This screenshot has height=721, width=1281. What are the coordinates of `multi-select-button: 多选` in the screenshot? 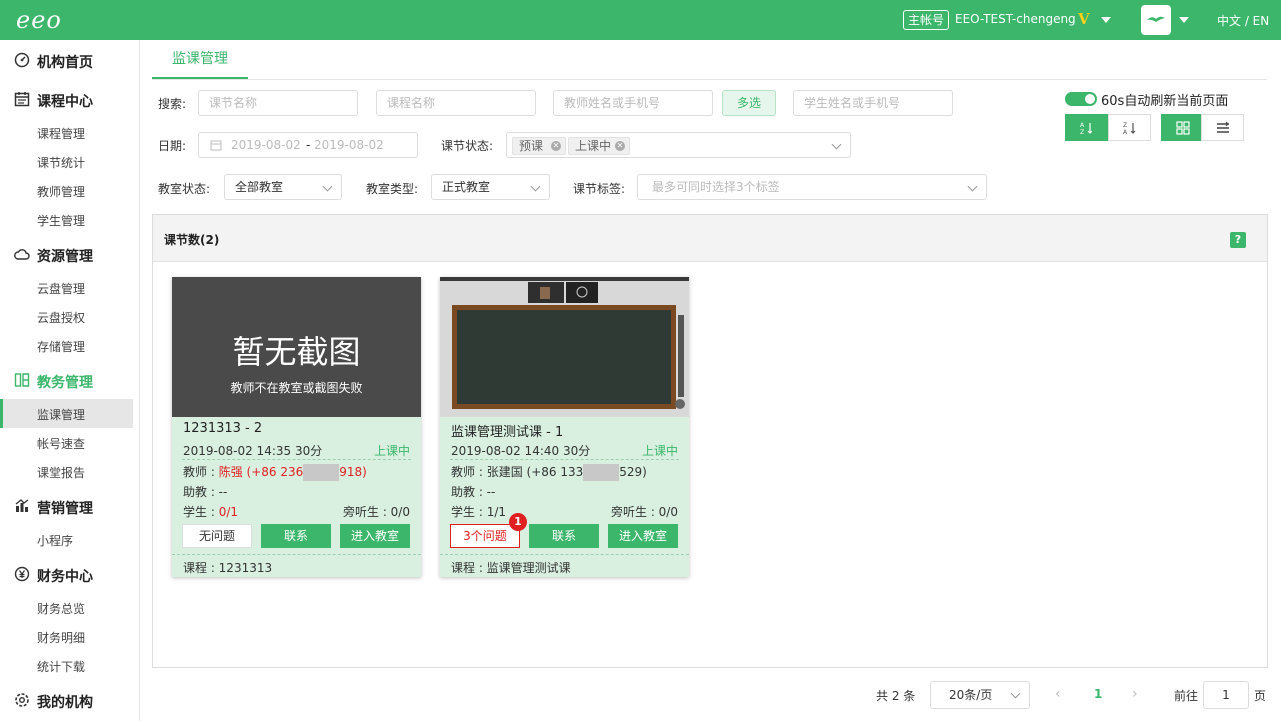 It's located at (749, 103).